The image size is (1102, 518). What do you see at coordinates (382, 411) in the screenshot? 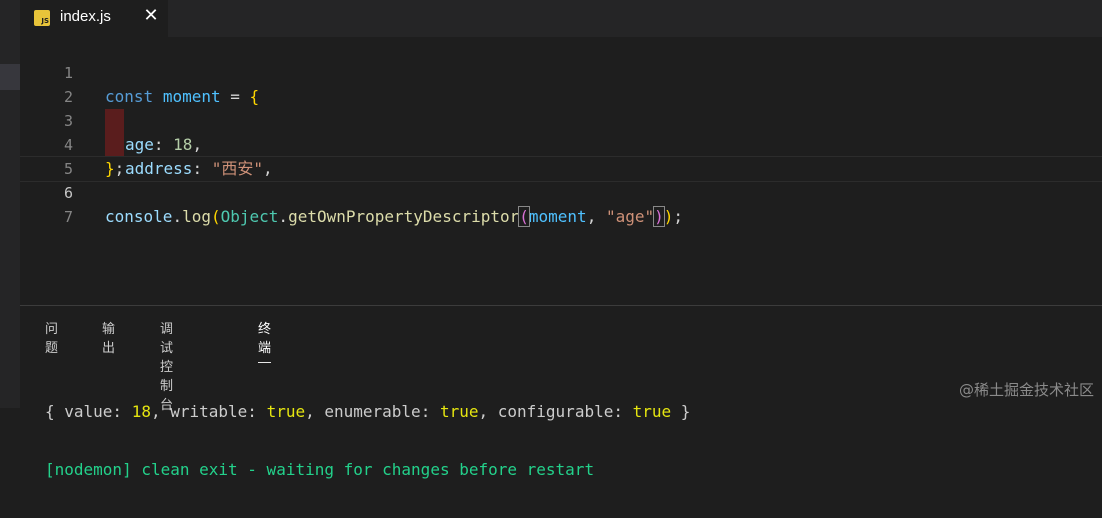
I see `result-key-enumerable: enumerable:` at bounding box center [382, 411].